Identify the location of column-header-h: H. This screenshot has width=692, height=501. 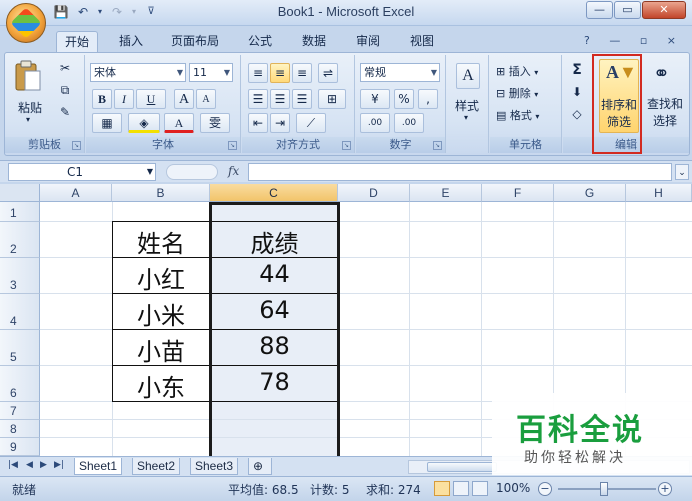
(659, 193).